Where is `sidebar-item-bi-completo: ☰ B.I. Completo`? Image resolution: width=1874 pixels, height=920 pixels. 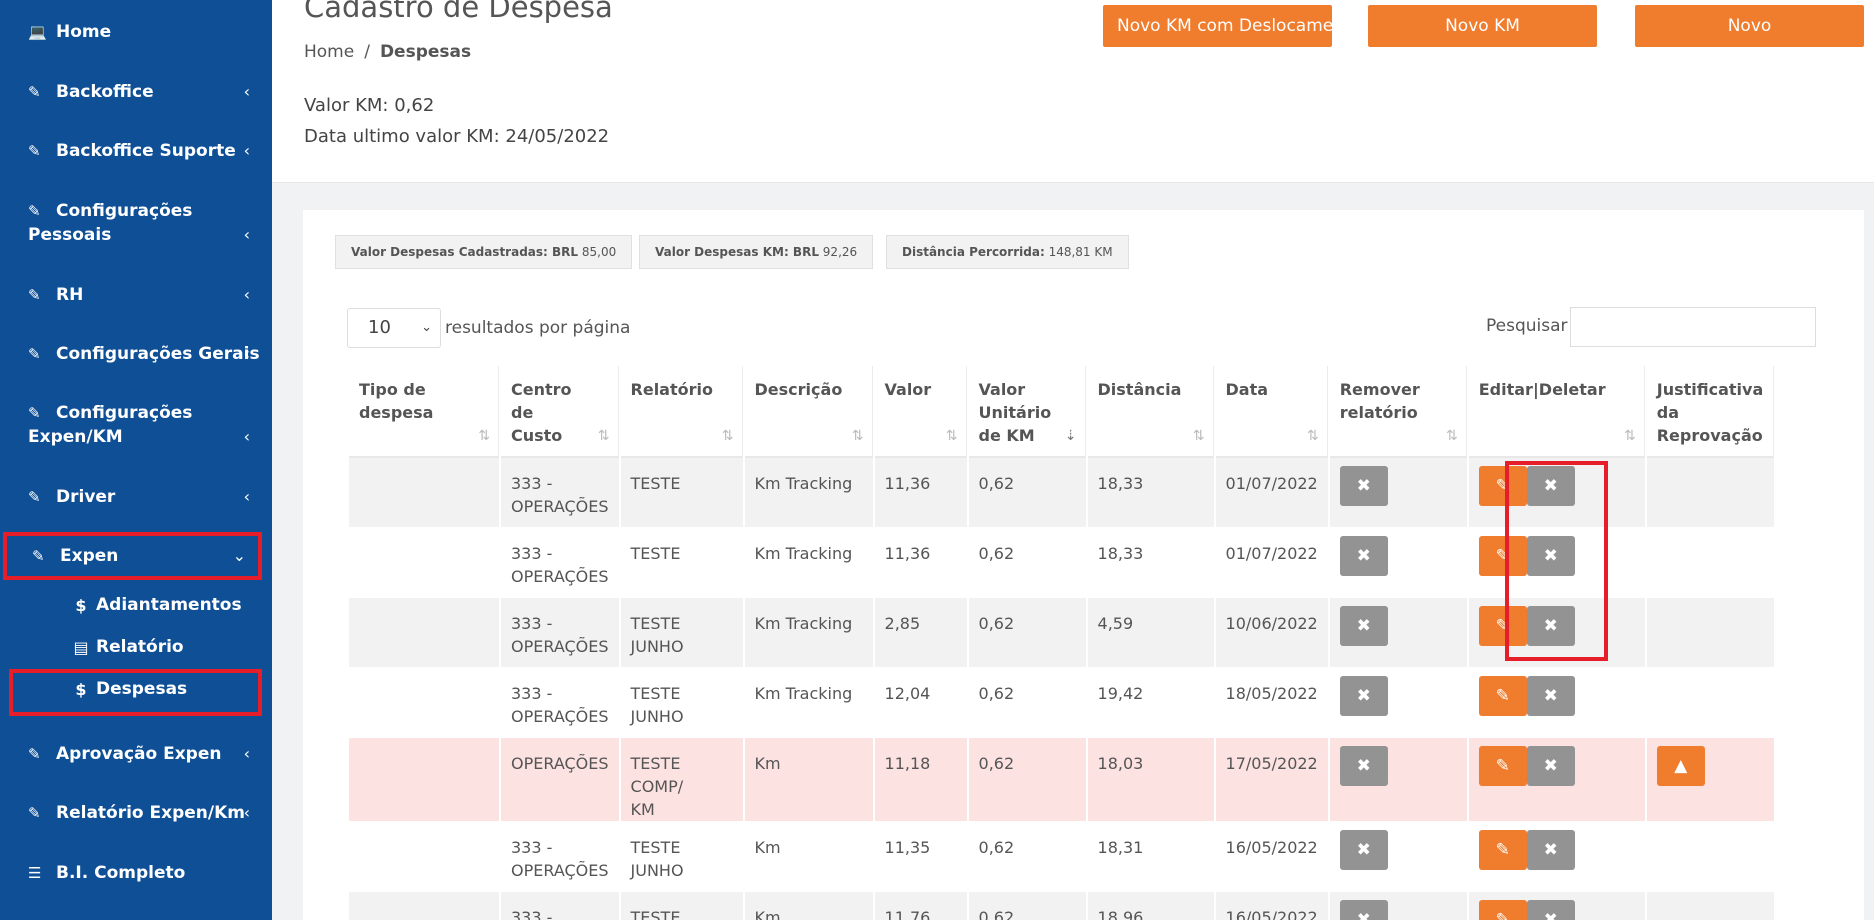
sidebar-item-bi-completo: ☰ B.I. Completo is located at coordinates (136, 873).